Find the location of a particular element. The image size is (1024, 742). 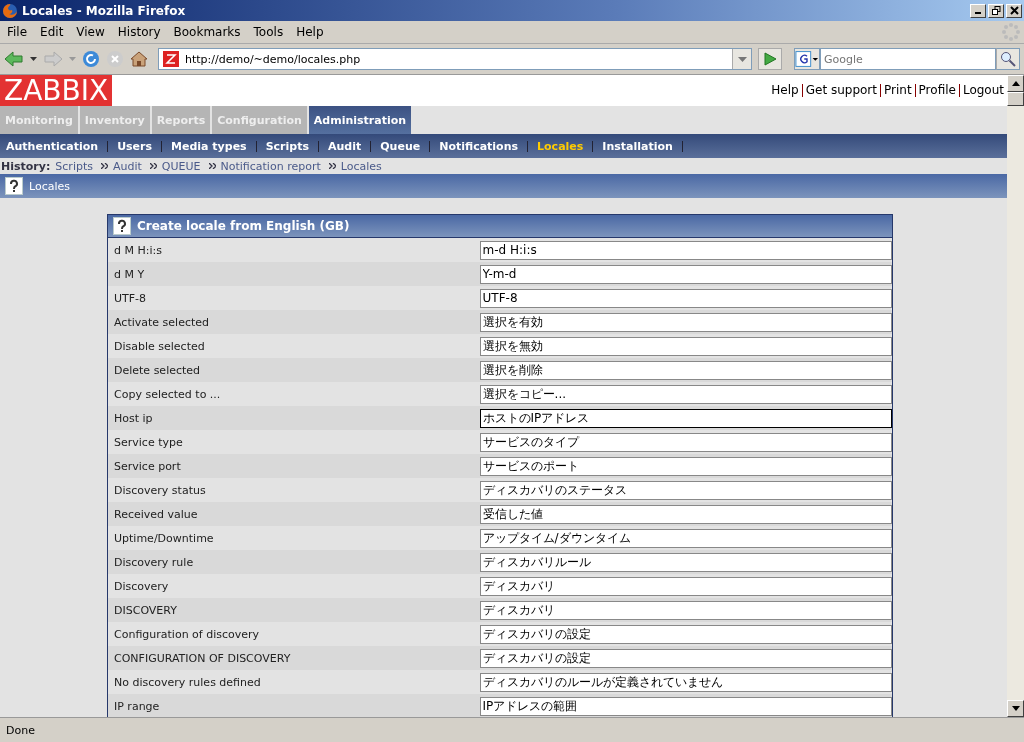

header-link: Help is located at coordinates (785, 90).